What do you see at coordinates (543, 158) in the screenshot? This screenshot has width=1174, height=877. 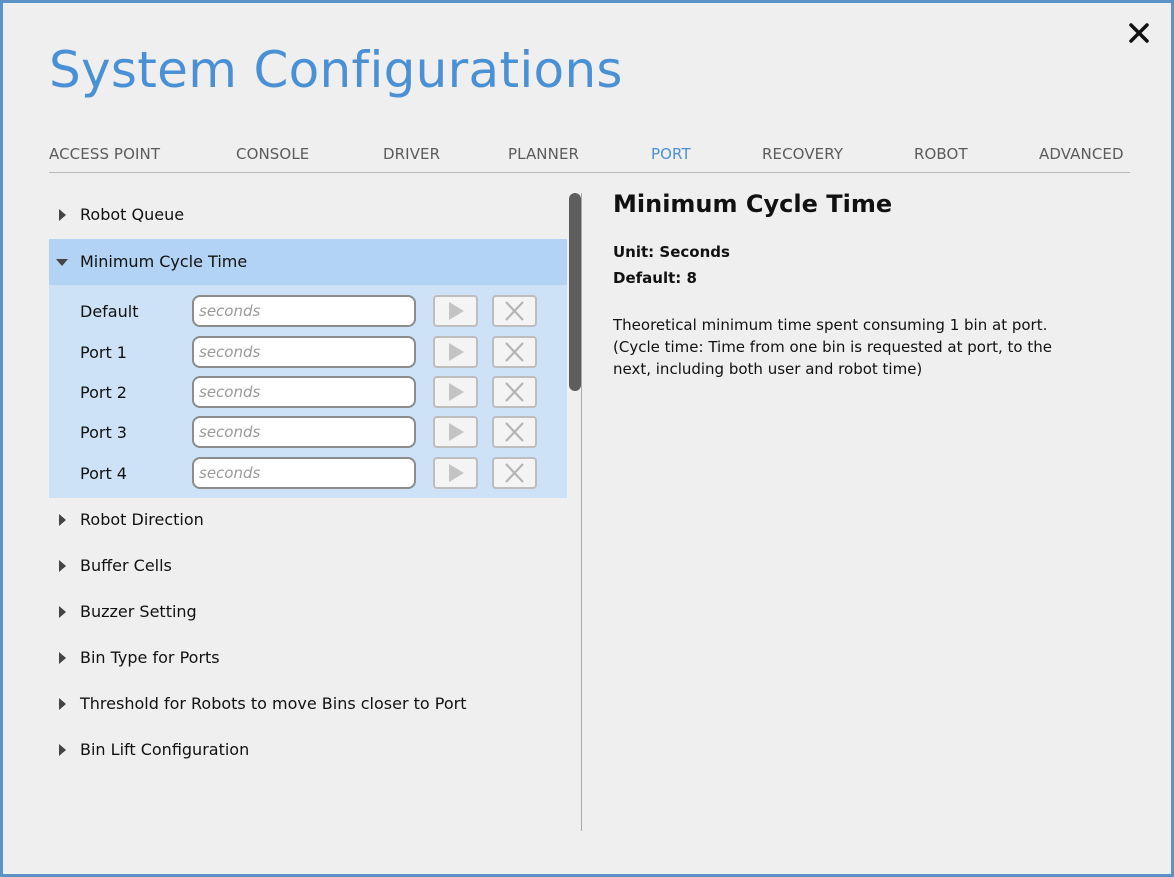 I see `tab-planner: PLANNER` at bounding box center [543, 158].